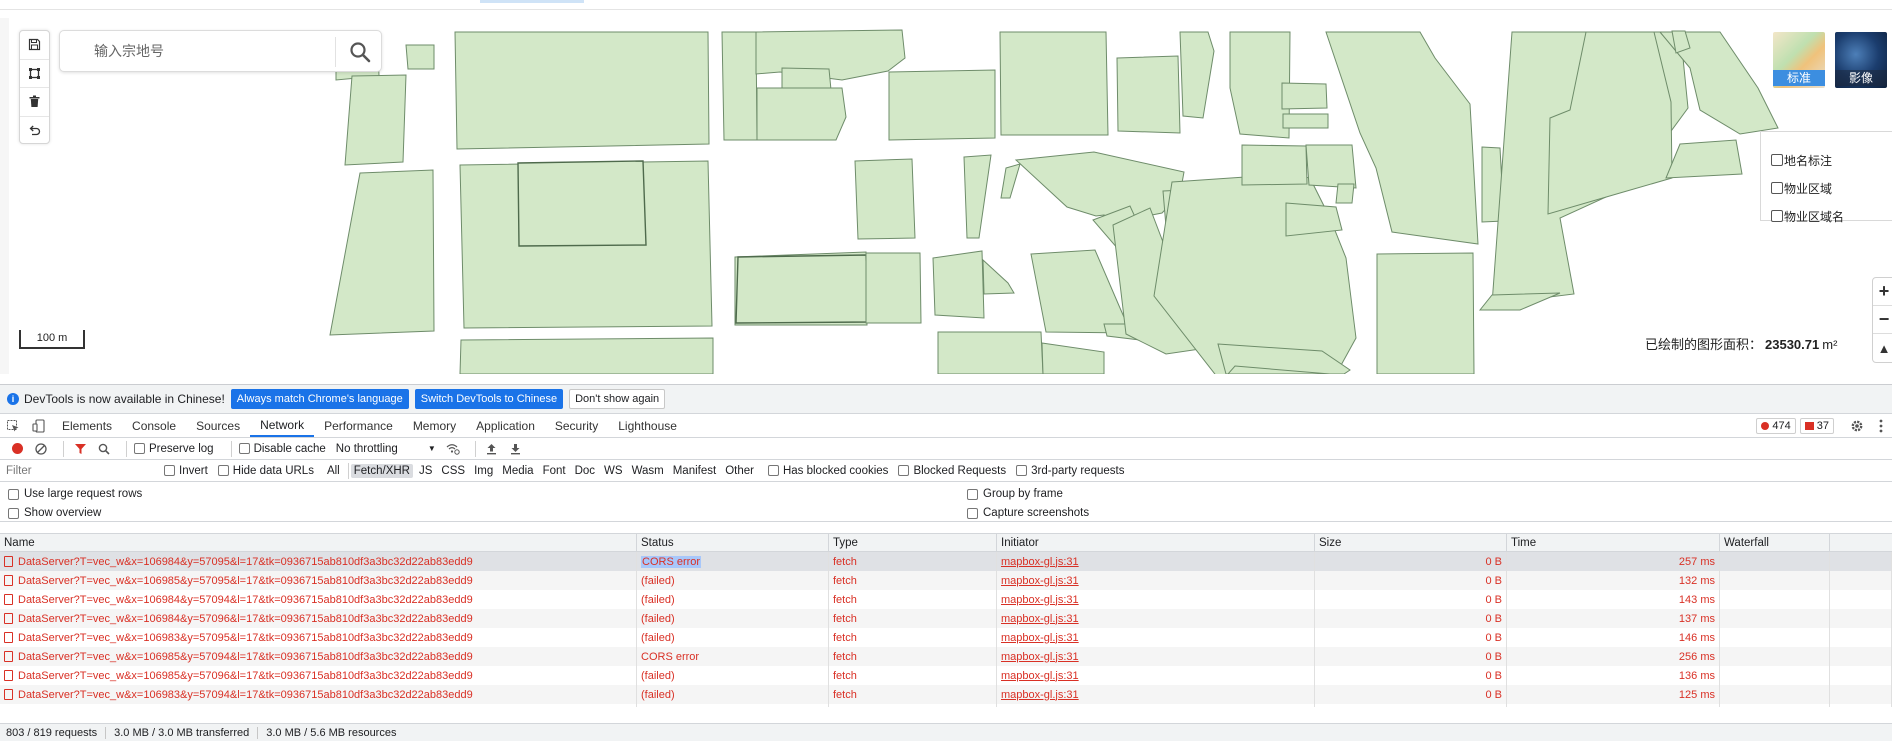 This screenshot has width=1892, height=741. What do you see at coordinates (1807, 216) in the screenshot?
I see `layer-toggle-property-area-name: 物业区域名` at bounding box center [1807, 216].